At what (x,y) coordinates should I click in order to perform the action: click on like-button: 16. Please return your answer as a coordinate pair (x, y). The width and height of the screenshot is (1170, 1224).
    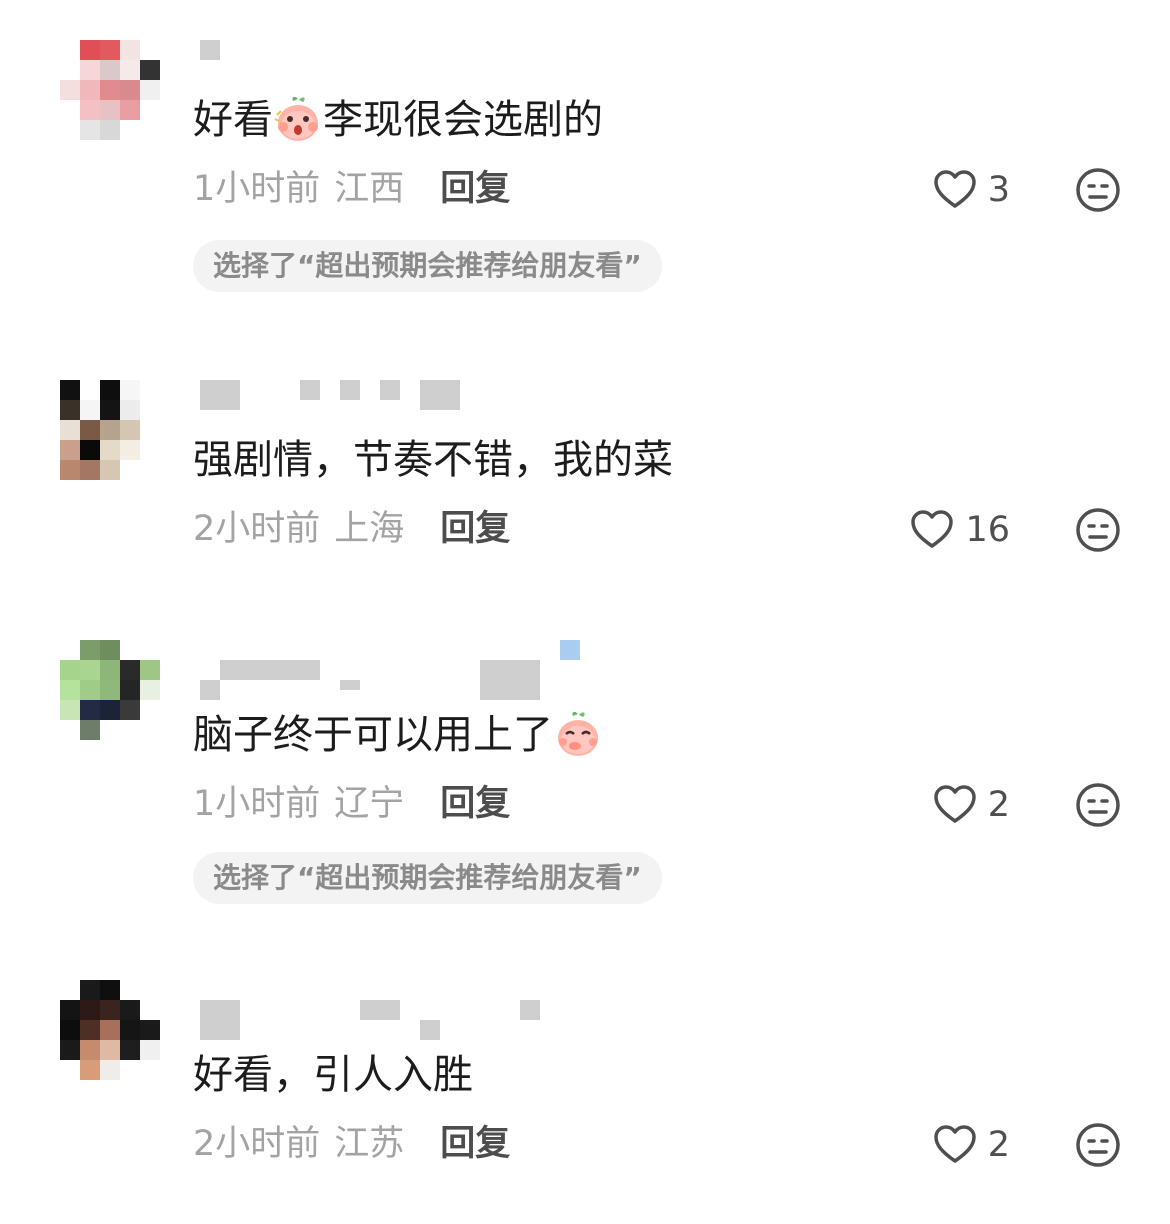
    Looking at the image, I should click on (959, 530).